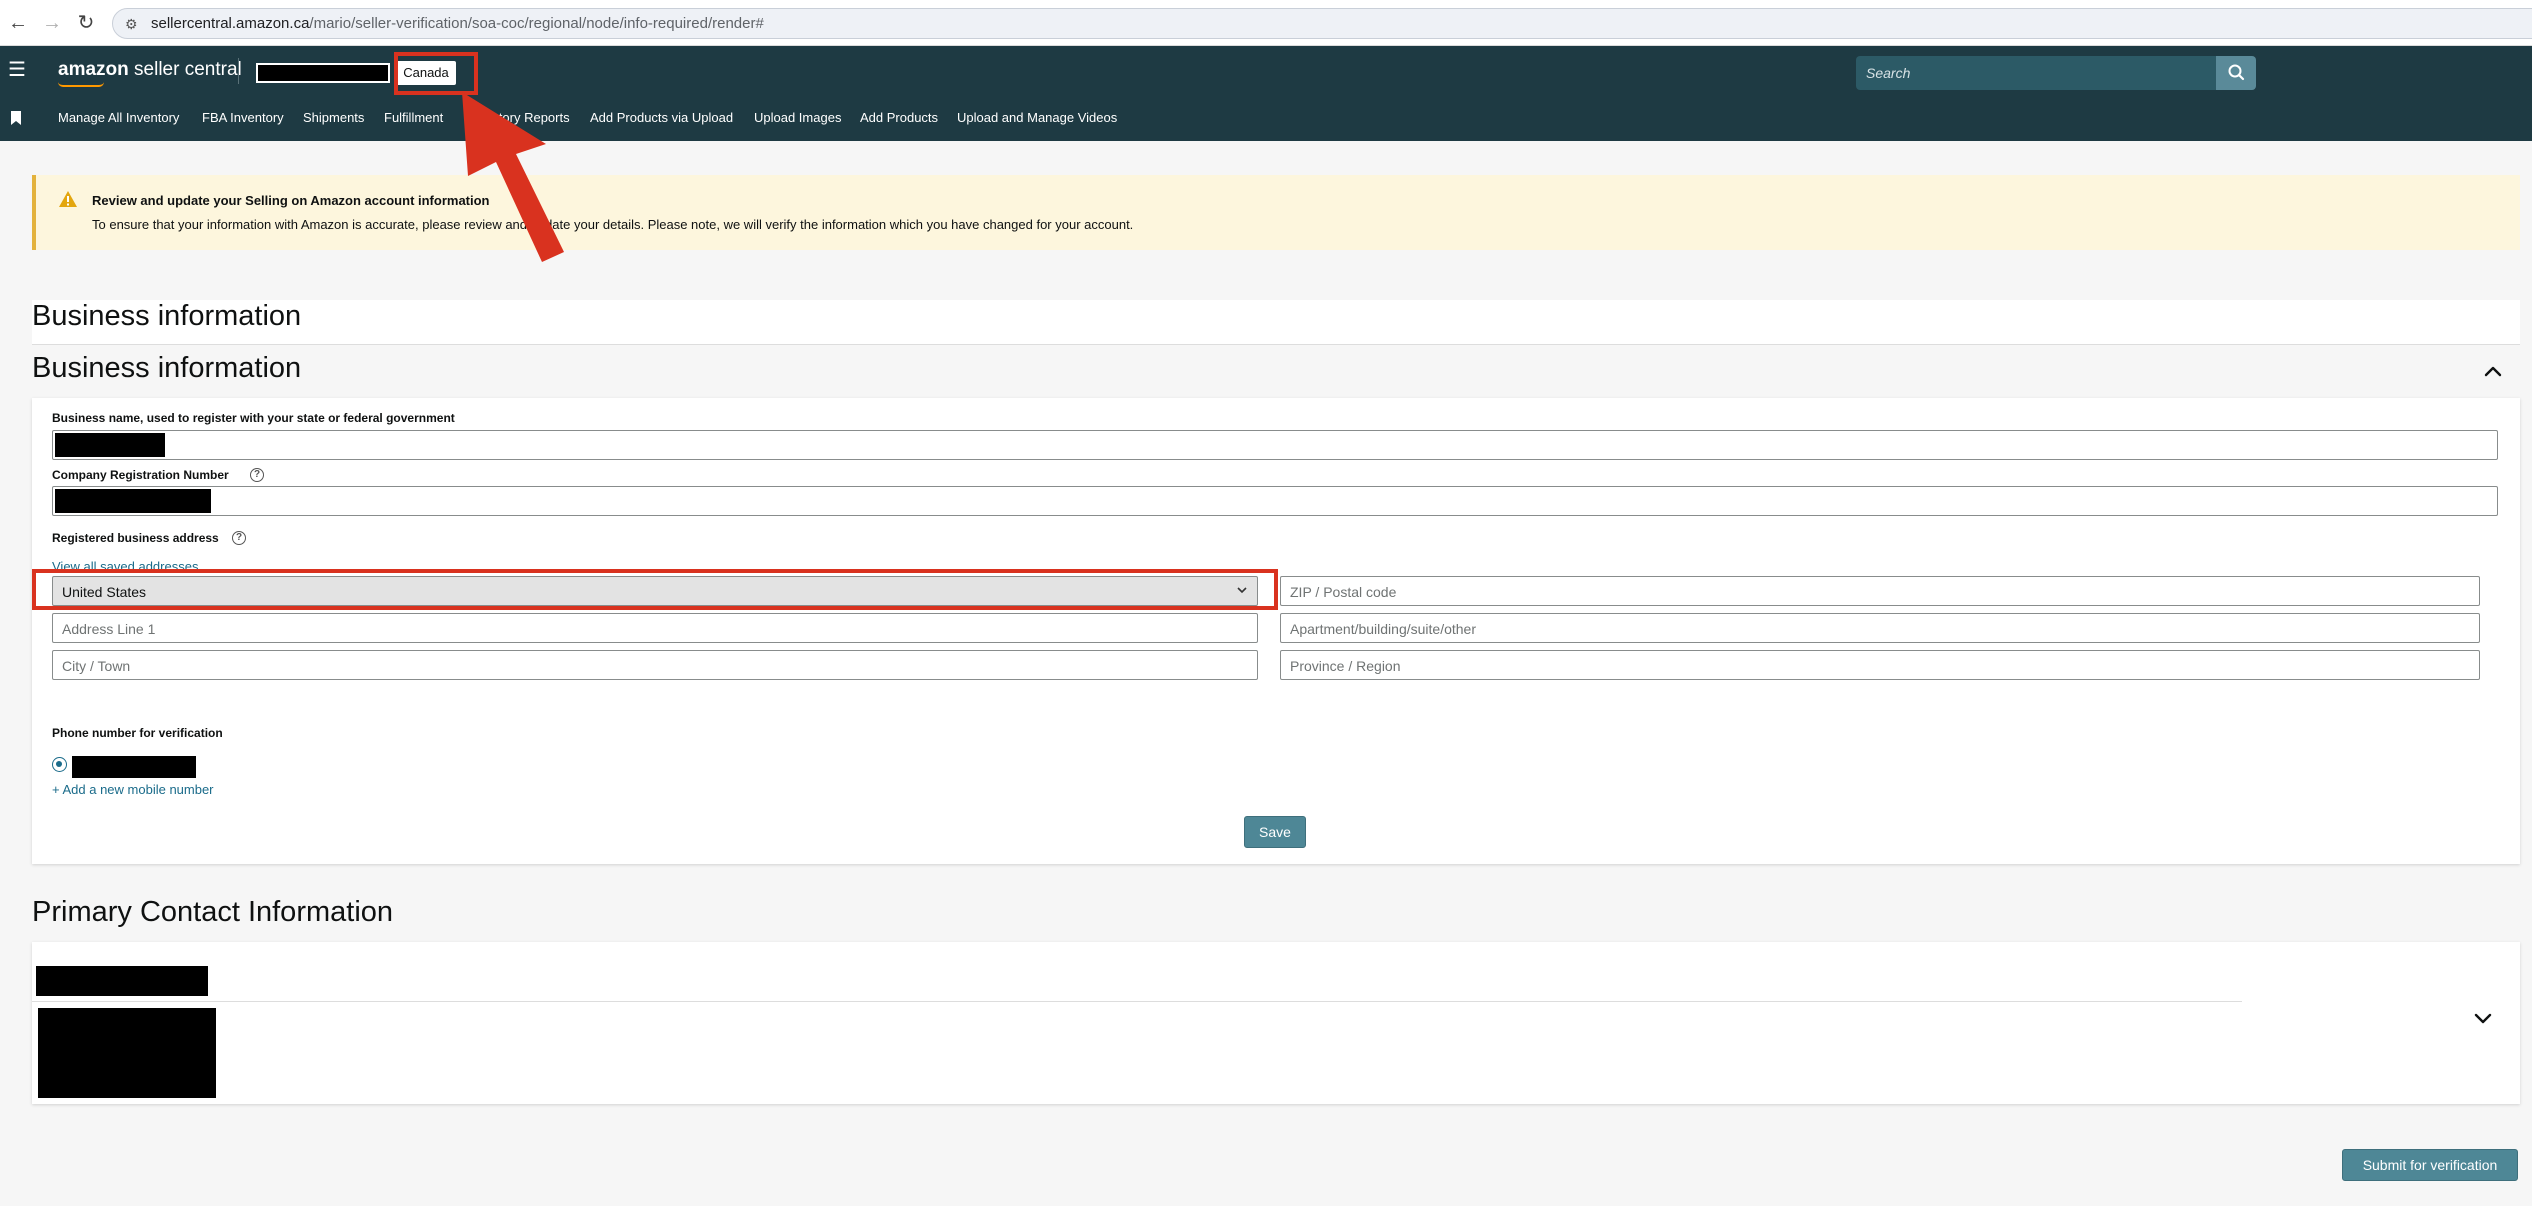 The image size is (2532, 1206). What do you see at coordinates (133, 789) in the screenshot?
I see `add-mobile-number-link: + Add a new mobile number` at bounding box center [133, 789].